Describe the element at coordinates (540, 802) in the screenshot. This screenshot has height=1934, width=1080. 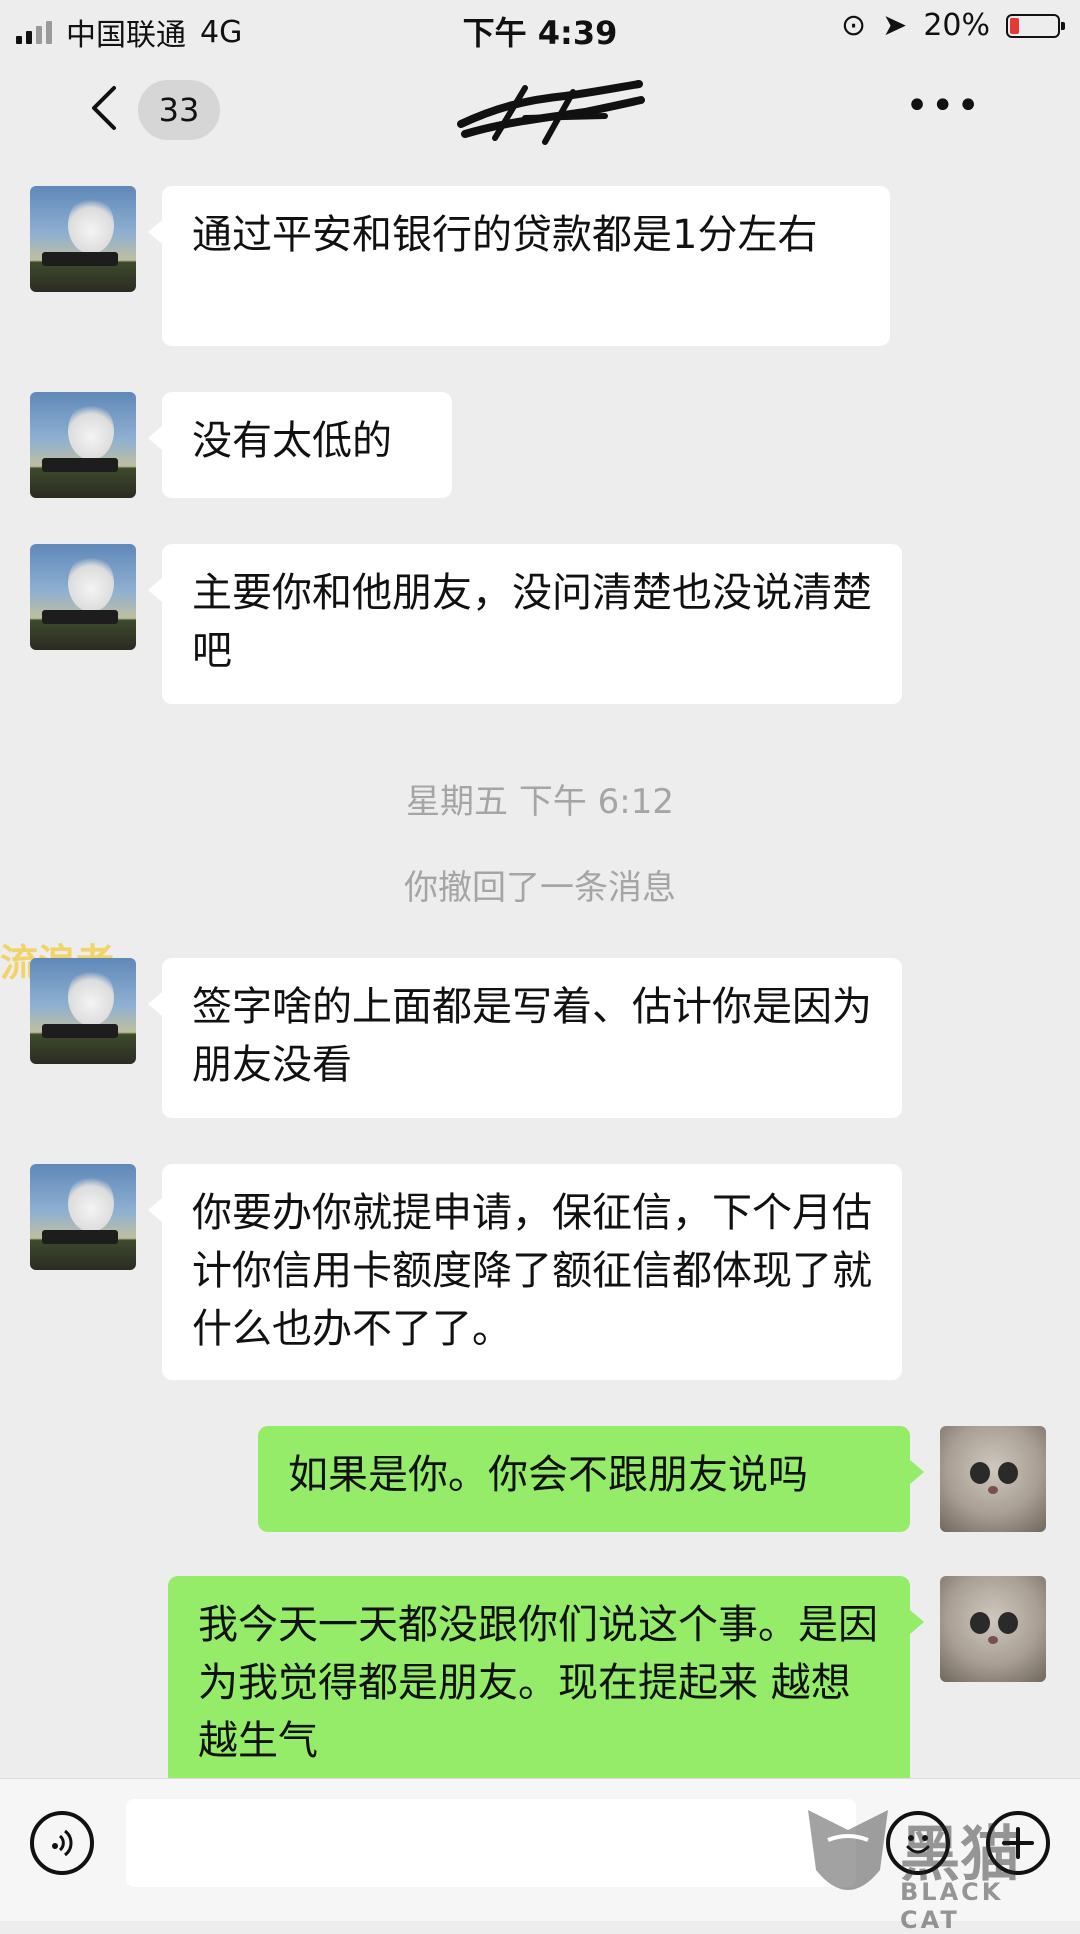
I see `chat-timestamp: 星期五 下午 6:12` at that location.